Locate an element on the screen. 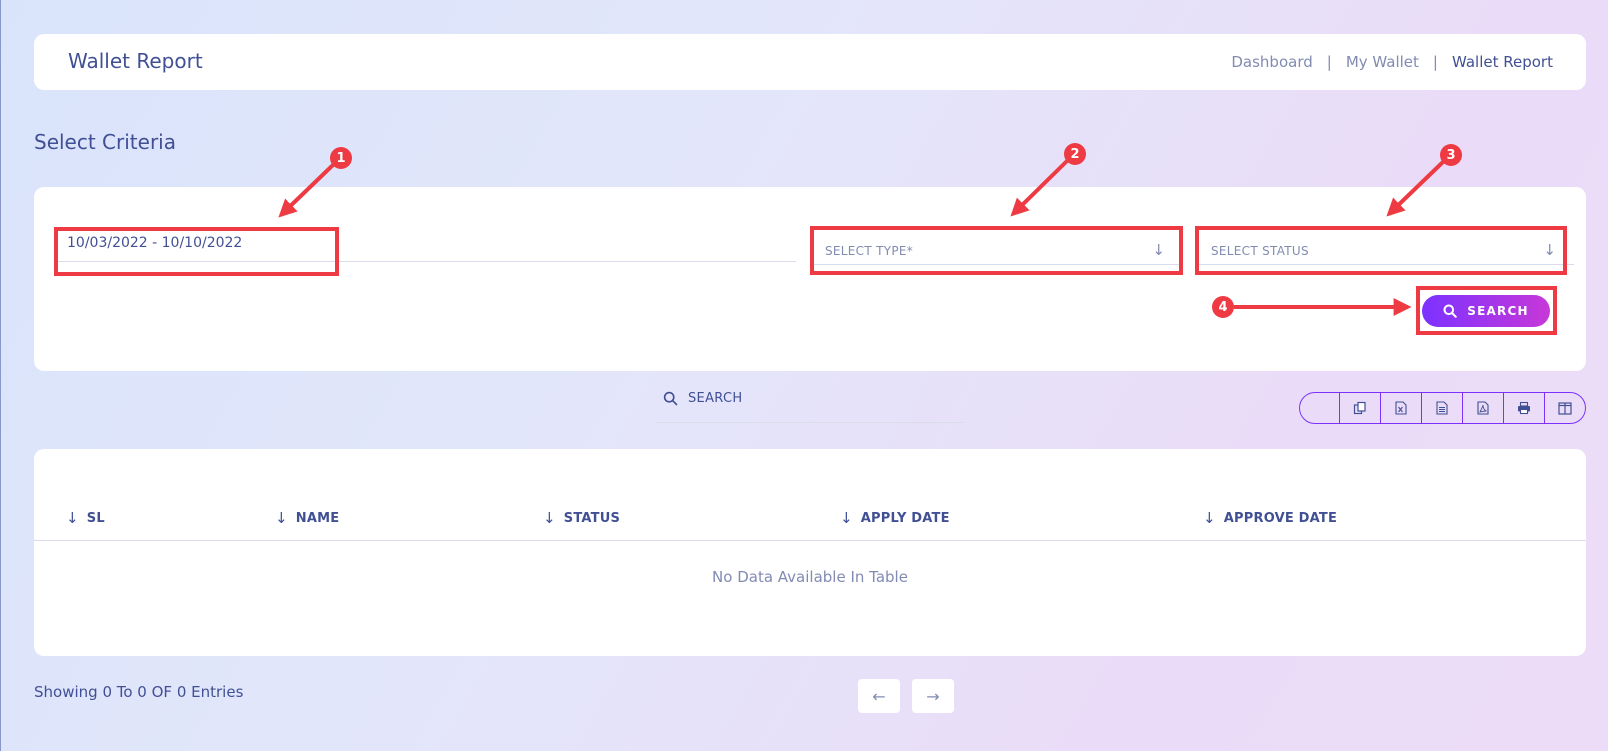  column-label: APPLY DATE is located at coordinates (905, 518).